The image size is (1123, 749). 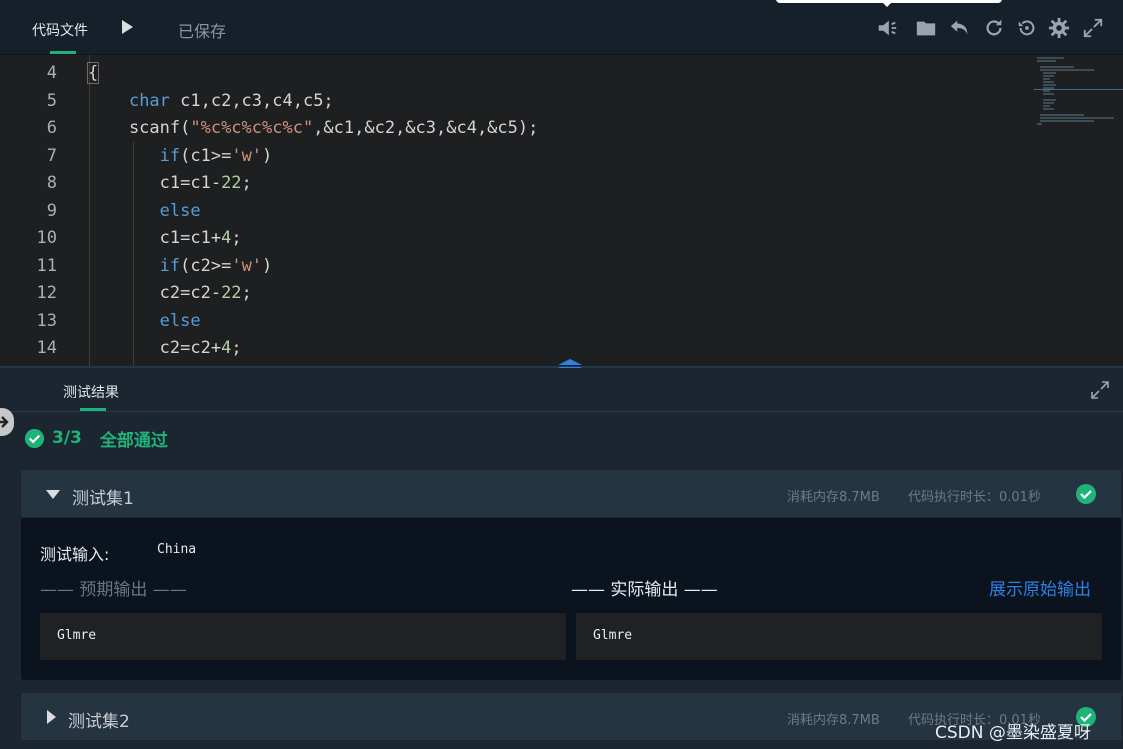 I want to click on code-minimap, so click(x=1078, y=95).